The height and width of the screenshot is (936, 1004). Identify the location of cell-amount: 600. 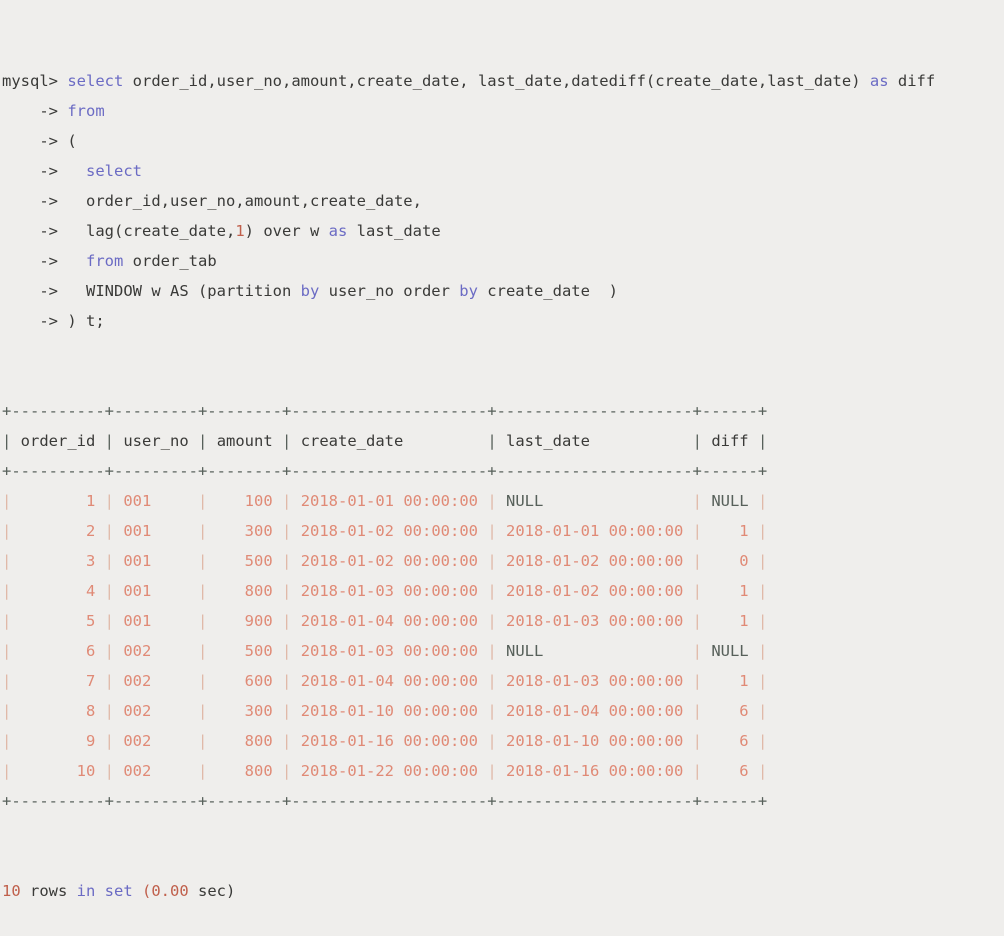
(245, 681).